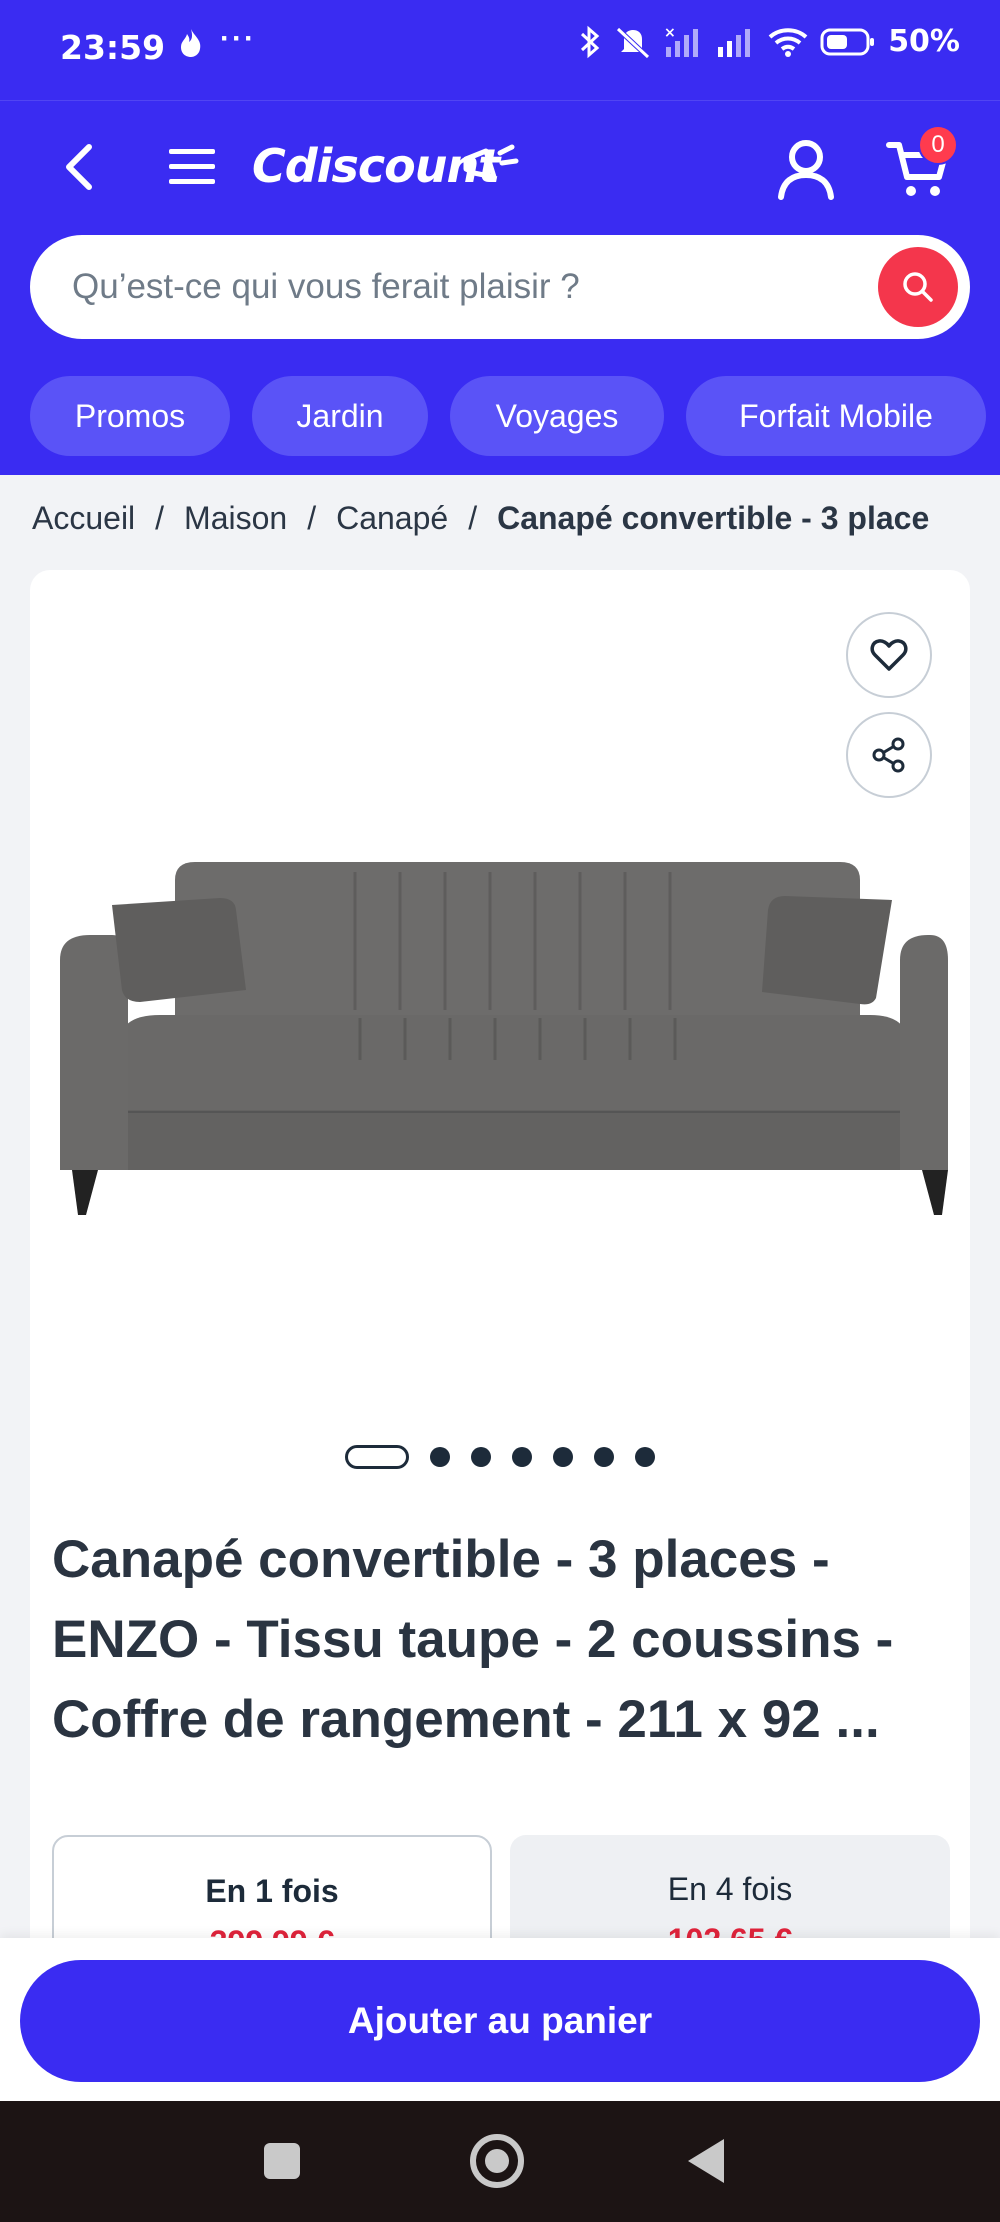 This screenshot has width=1000, height=2222. What do you see at coordinates (730, 1889) in the screenshot?
I see `payment-label: En 4 fois` at bounding box center [730, 1889].